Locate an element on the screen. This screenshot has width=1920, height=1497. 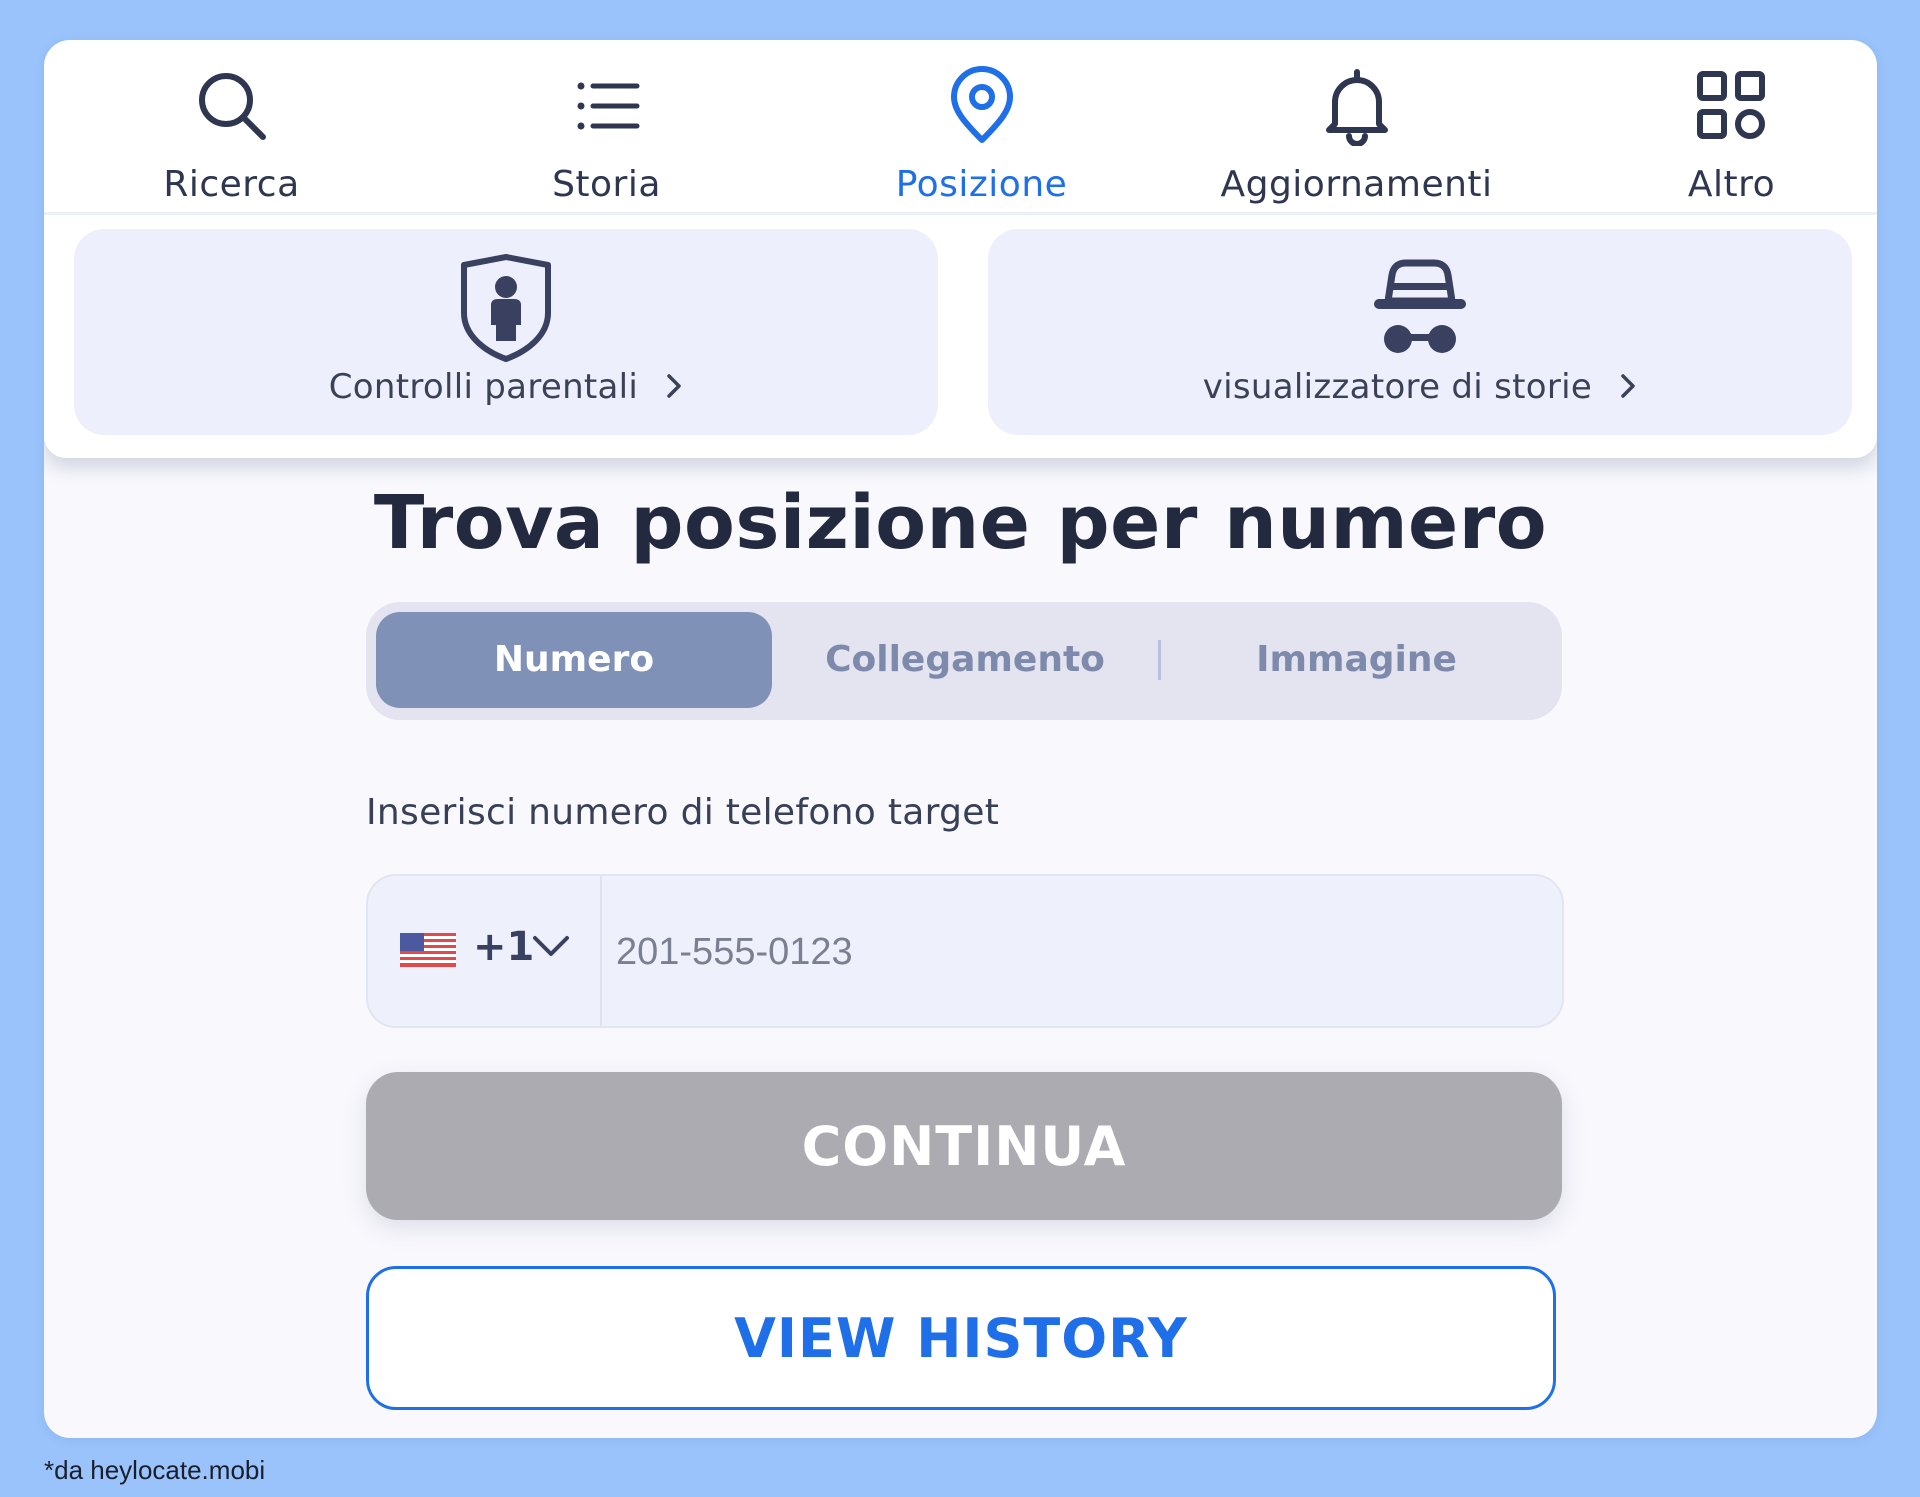
tab-aggiornamenti: Aggiornamenti is located at coordinates (1356, 126).